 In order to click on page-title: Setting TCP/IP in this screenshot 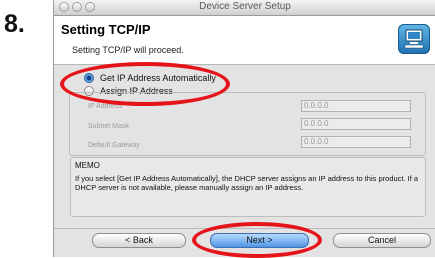, I will do `click(106, 29)`.